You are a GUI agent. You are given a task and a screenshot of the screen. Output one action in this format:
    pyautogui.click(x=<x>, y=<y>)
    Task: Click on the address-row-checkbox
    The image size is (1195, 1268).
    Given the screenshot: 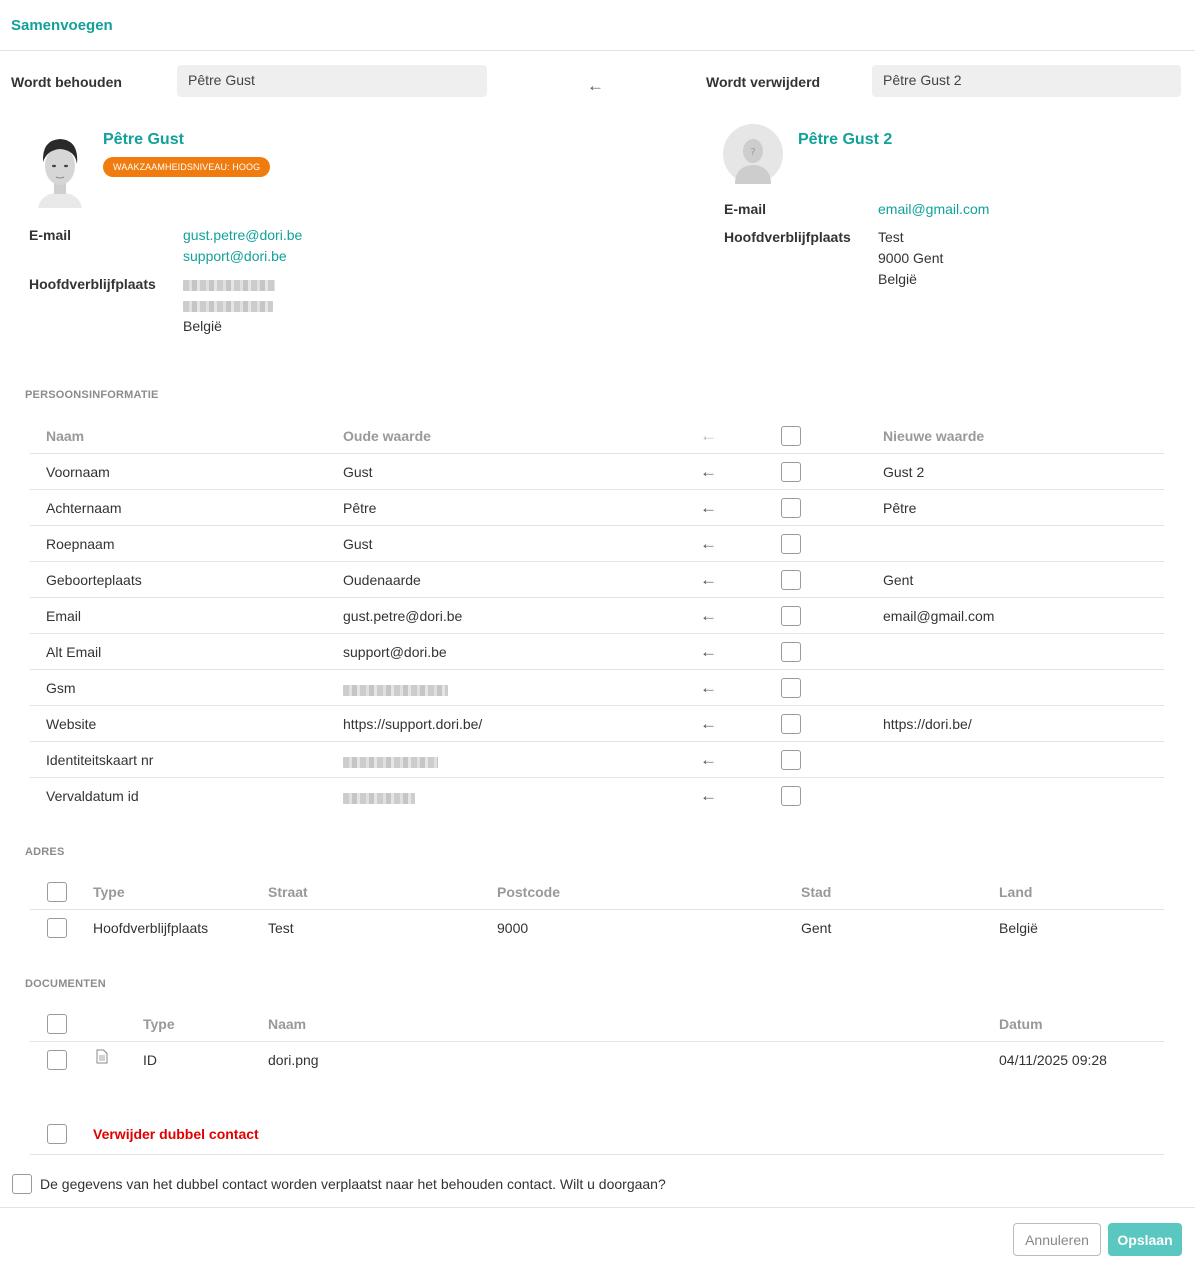 What is the action you would take?
    pyautogui.click(x=57, y=928)
    